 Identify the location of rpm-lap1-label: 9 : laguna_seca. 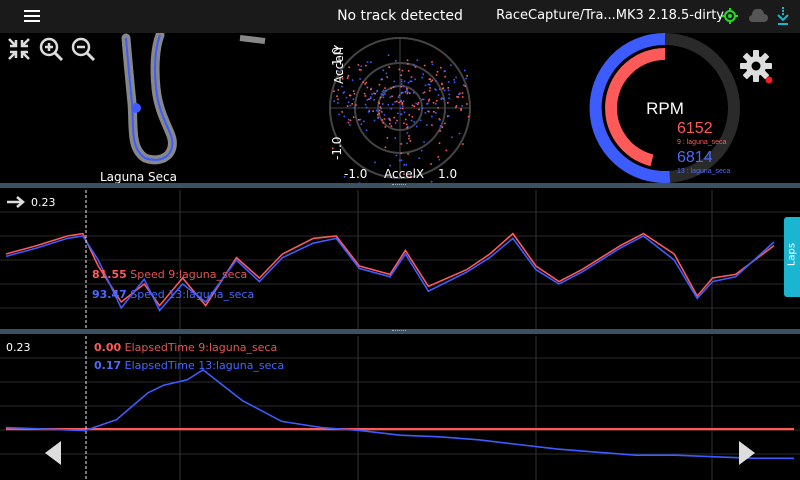
(702, 142).